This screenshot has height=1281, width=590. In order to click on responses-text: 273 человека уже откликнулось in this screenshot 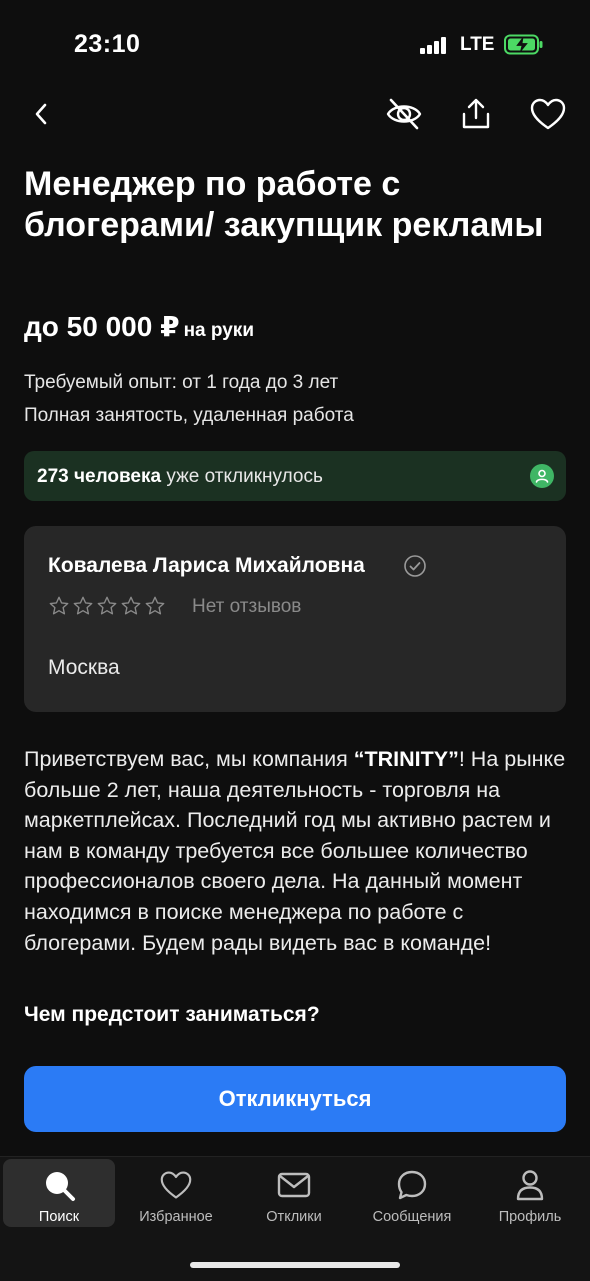, I will do `click(180, 477)`.